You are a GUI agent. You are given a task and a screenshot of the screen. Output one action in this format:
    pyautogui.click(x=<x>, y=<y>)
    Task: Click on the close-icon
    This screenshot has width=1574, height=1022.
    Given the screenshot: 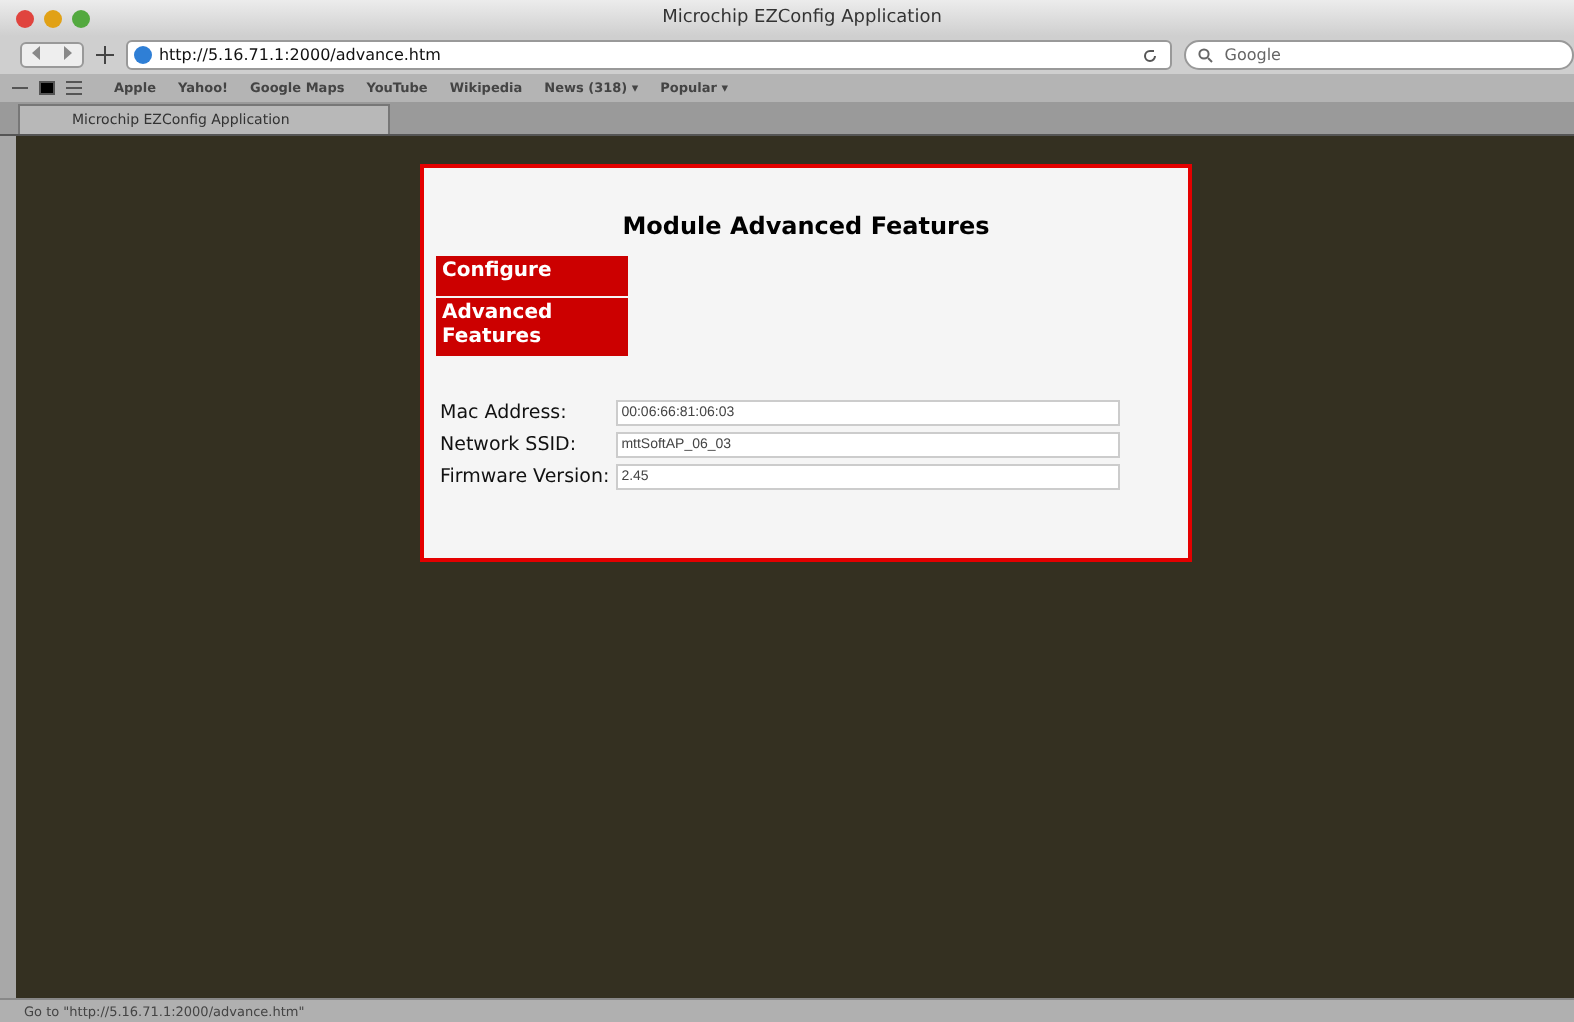 What is the action you would take?
    pyautogui.click(x=25, y=18)
    